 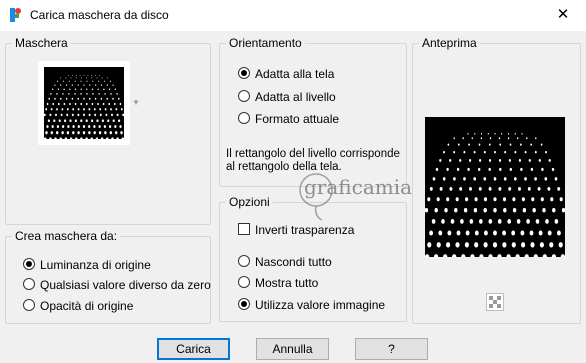 I want to click on options-group-label: Opzioni, so click(x=249, y=202).